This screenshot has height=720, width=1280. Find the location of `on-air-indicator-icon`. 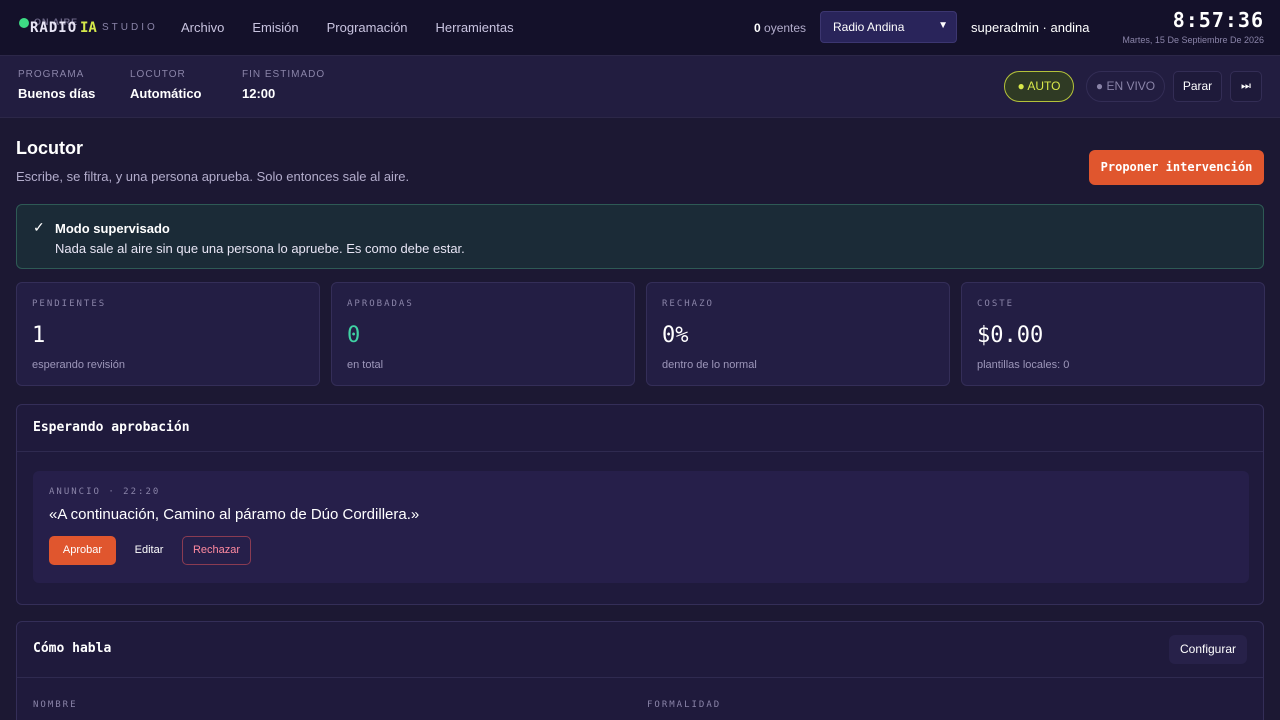

on-air-indicator-icon is located at coordinates (24, 23).